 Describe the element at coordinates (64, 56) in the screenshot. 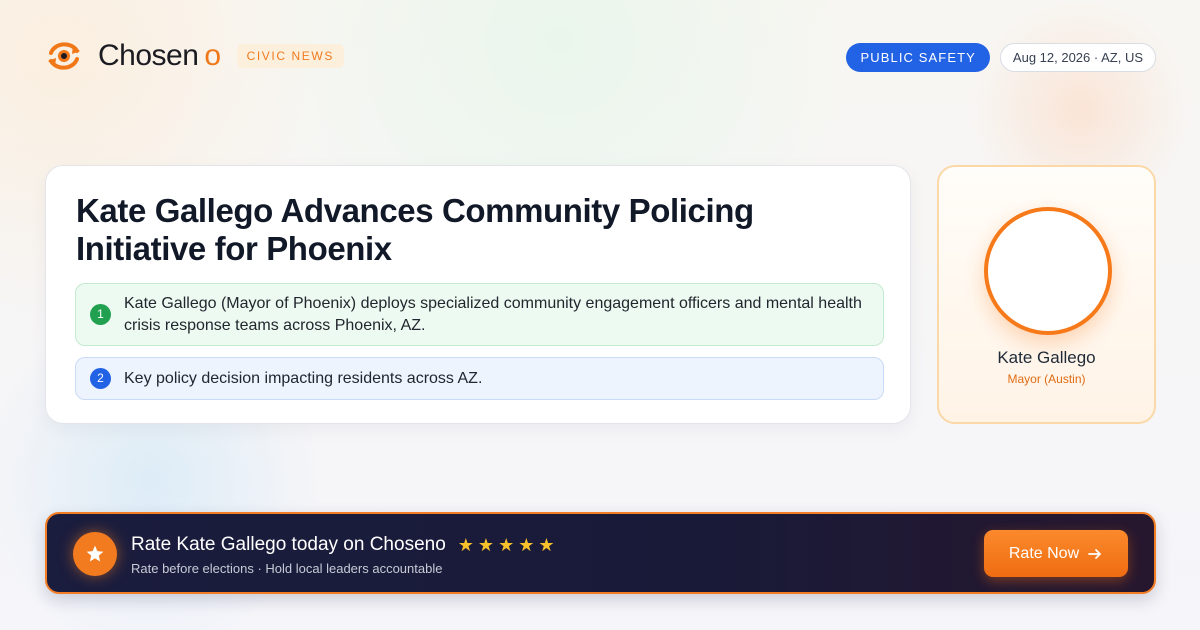

I see `eye-refresh-icon` at that location.